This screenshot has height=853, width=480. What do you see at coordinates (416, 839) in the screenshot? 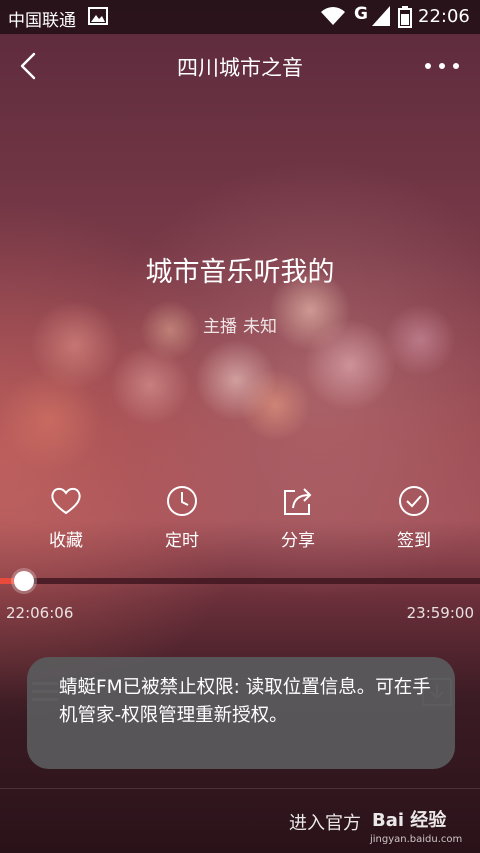
I see `watermark-url: jingyan.baidu.com` at bounding box center [416, 839].